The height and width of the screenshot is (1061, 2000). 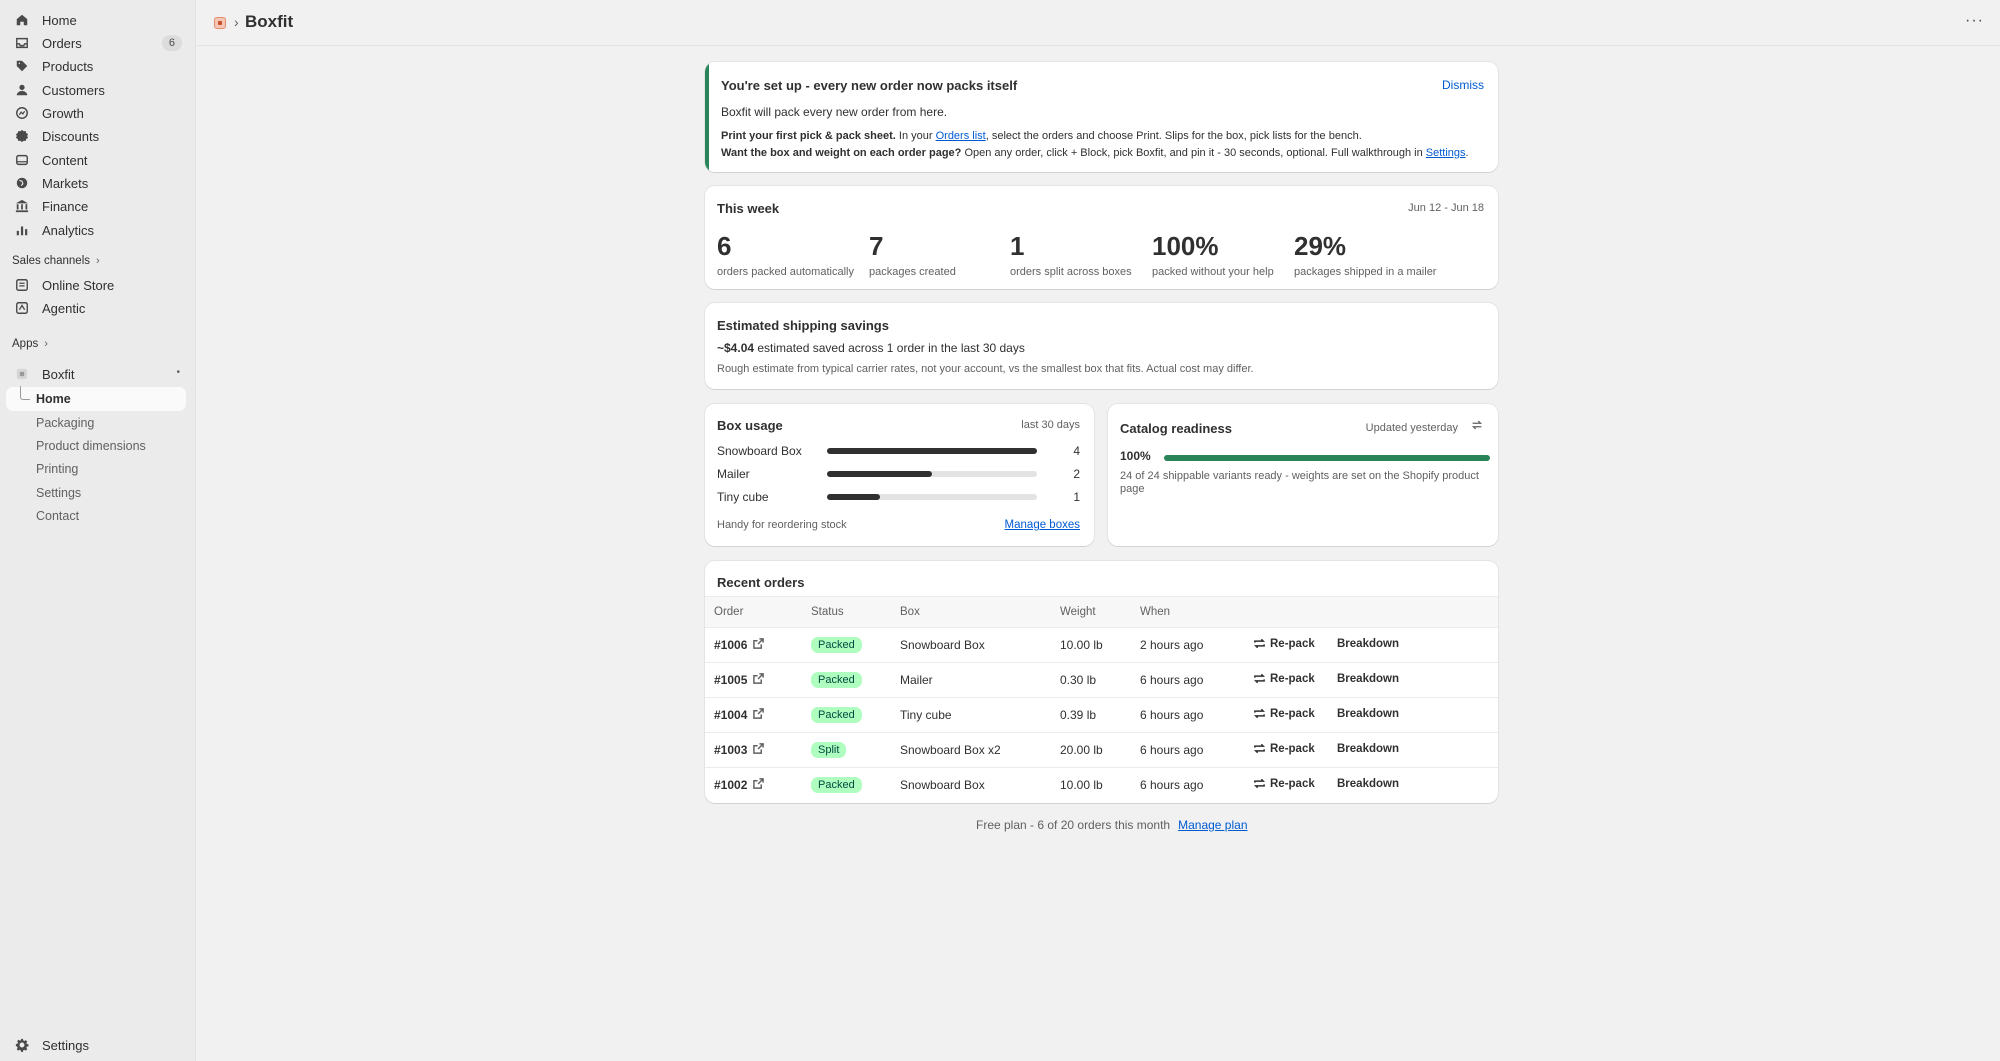 What do you see at coordinates (739, 750) in the screenshot?
I see `order-number-link: #1003` at bounding box center [739, 750].